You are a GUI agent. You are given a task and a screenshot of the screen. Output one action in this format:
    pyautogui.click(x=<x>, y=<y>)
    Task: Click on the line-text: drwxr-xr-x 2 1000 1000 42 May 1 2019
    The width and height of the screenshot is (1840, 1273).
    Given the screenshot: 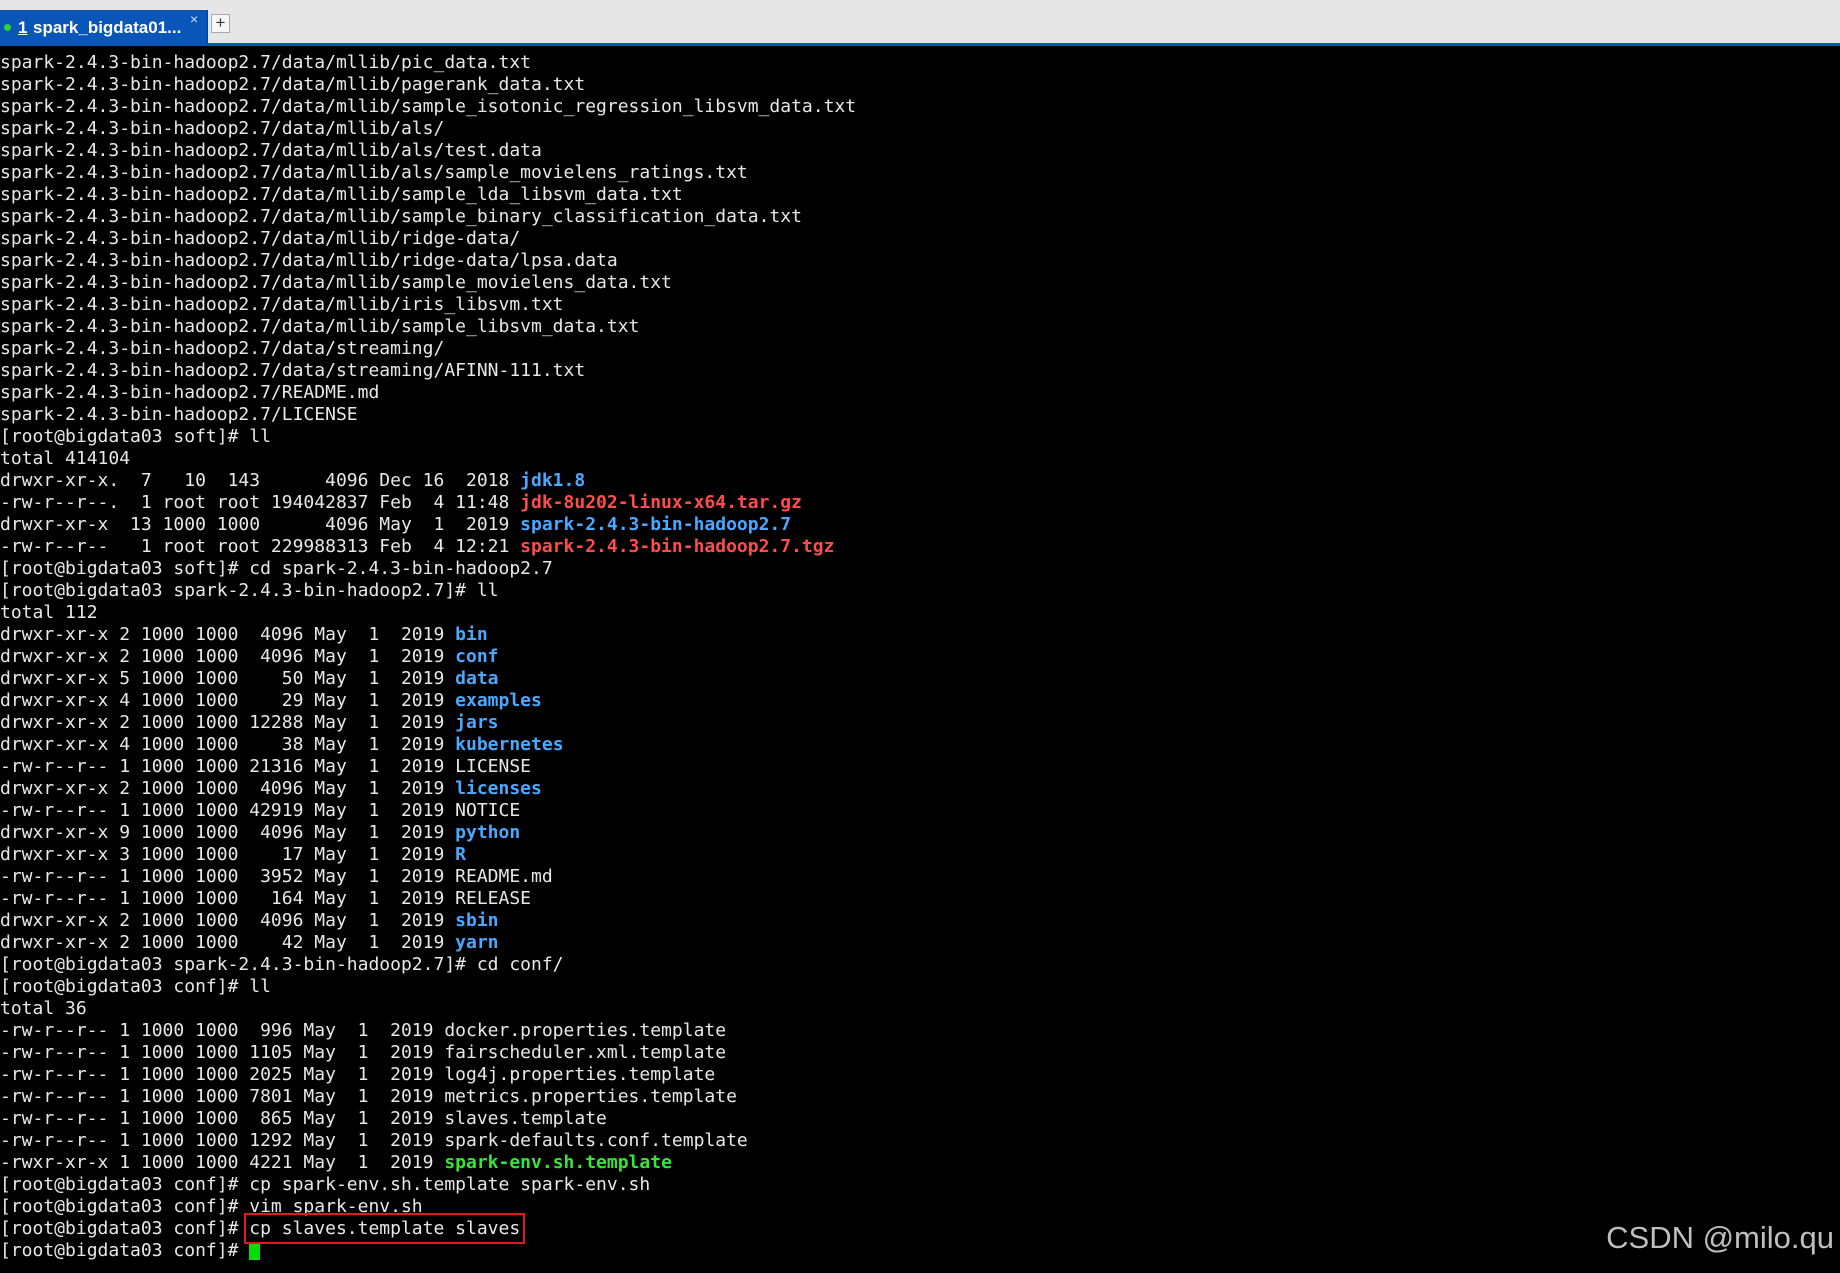 What is the action you would take?
    pyautogui.click(x=228, y=942)
    